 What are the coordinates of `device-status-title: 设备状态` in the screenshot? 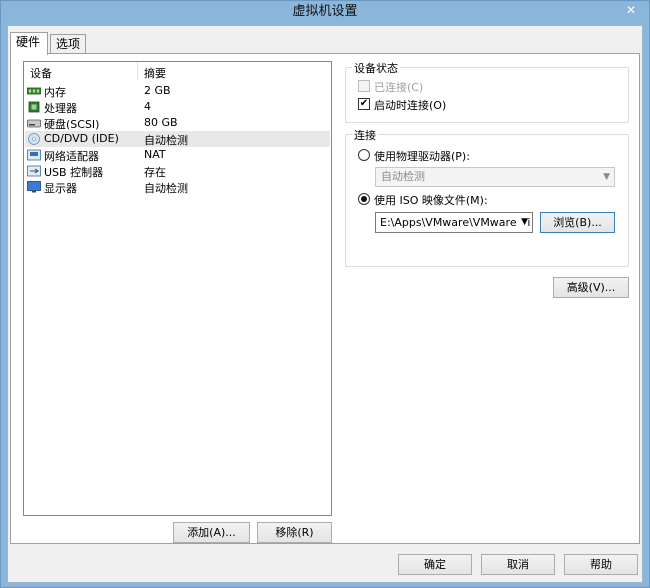 It's located at (376, 68).